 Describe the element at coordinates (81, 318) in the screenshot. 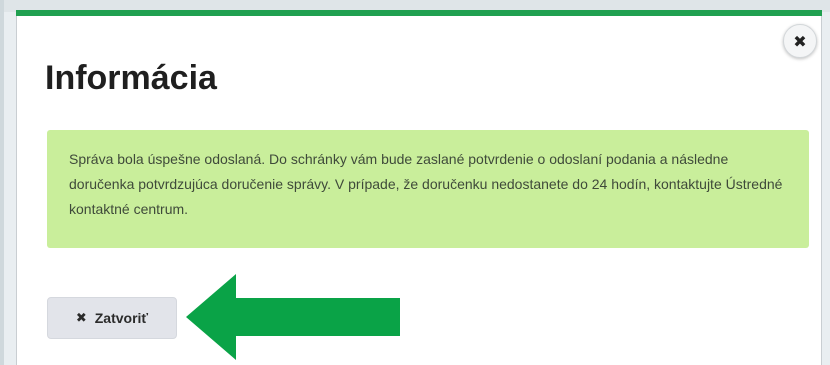

I see `close-button-icon: ✖` at that location.